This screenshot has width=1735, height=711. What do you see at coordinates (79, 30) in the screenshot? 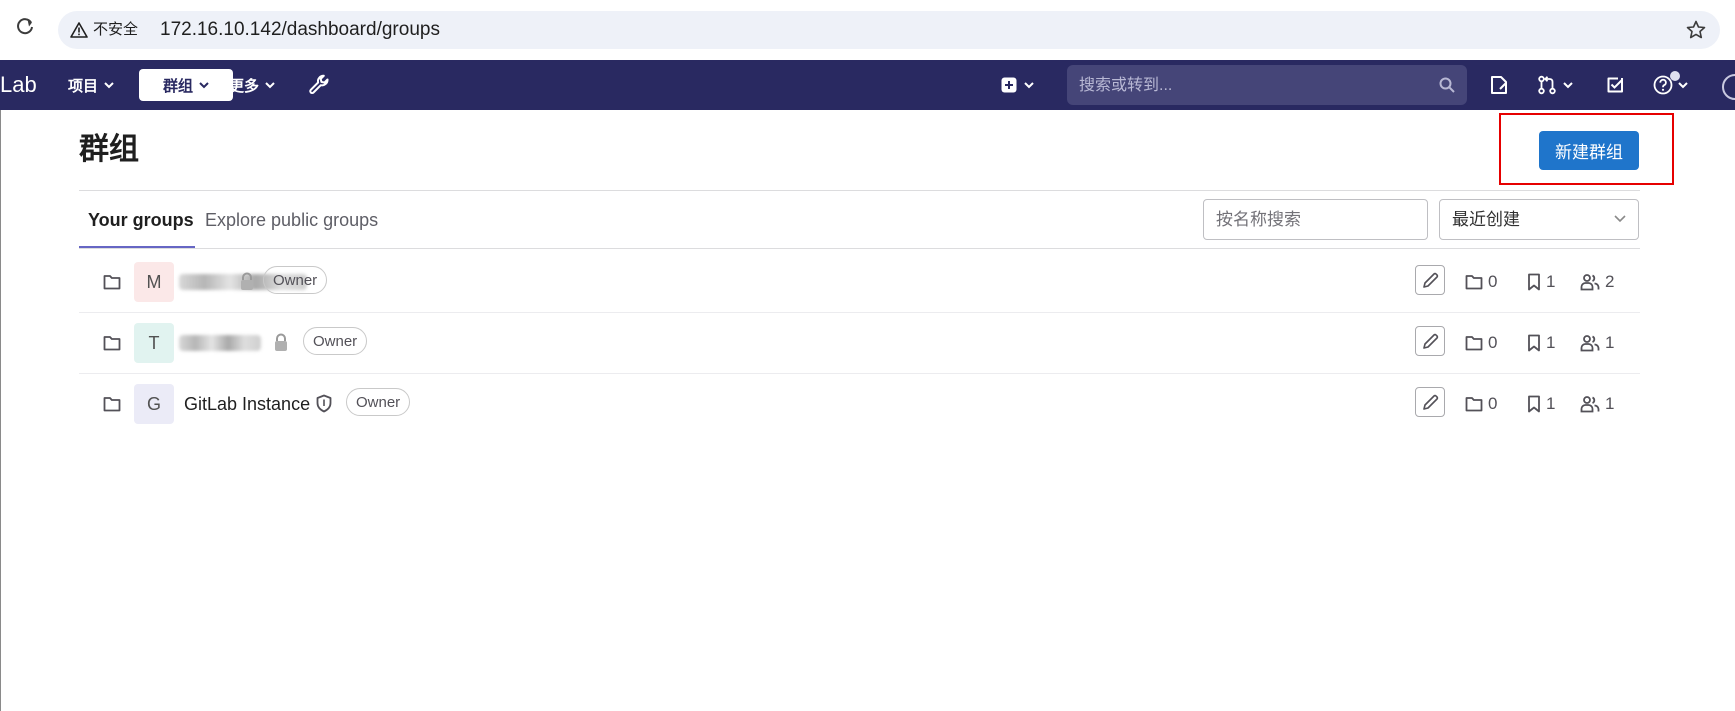
I see `warning-icon` at bounding box center [79, 30].